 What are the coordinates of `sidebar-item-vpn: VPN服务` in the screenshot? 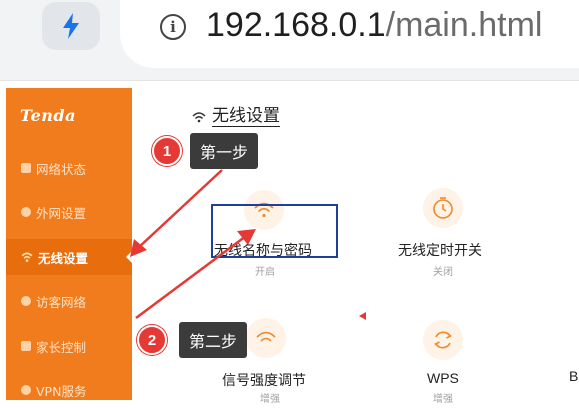 It's located at (69, 390).